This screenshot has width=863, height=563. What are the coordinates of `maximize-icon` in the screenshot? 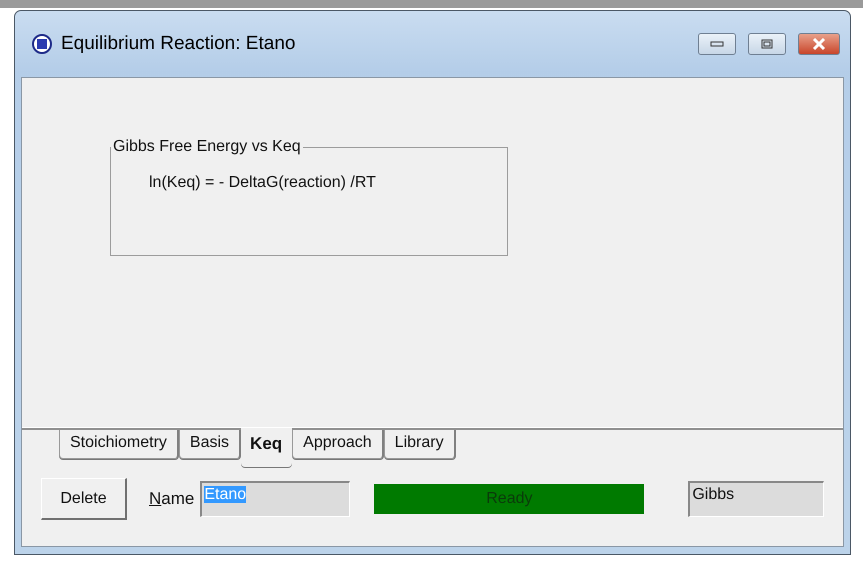 It's located at (767, 44).